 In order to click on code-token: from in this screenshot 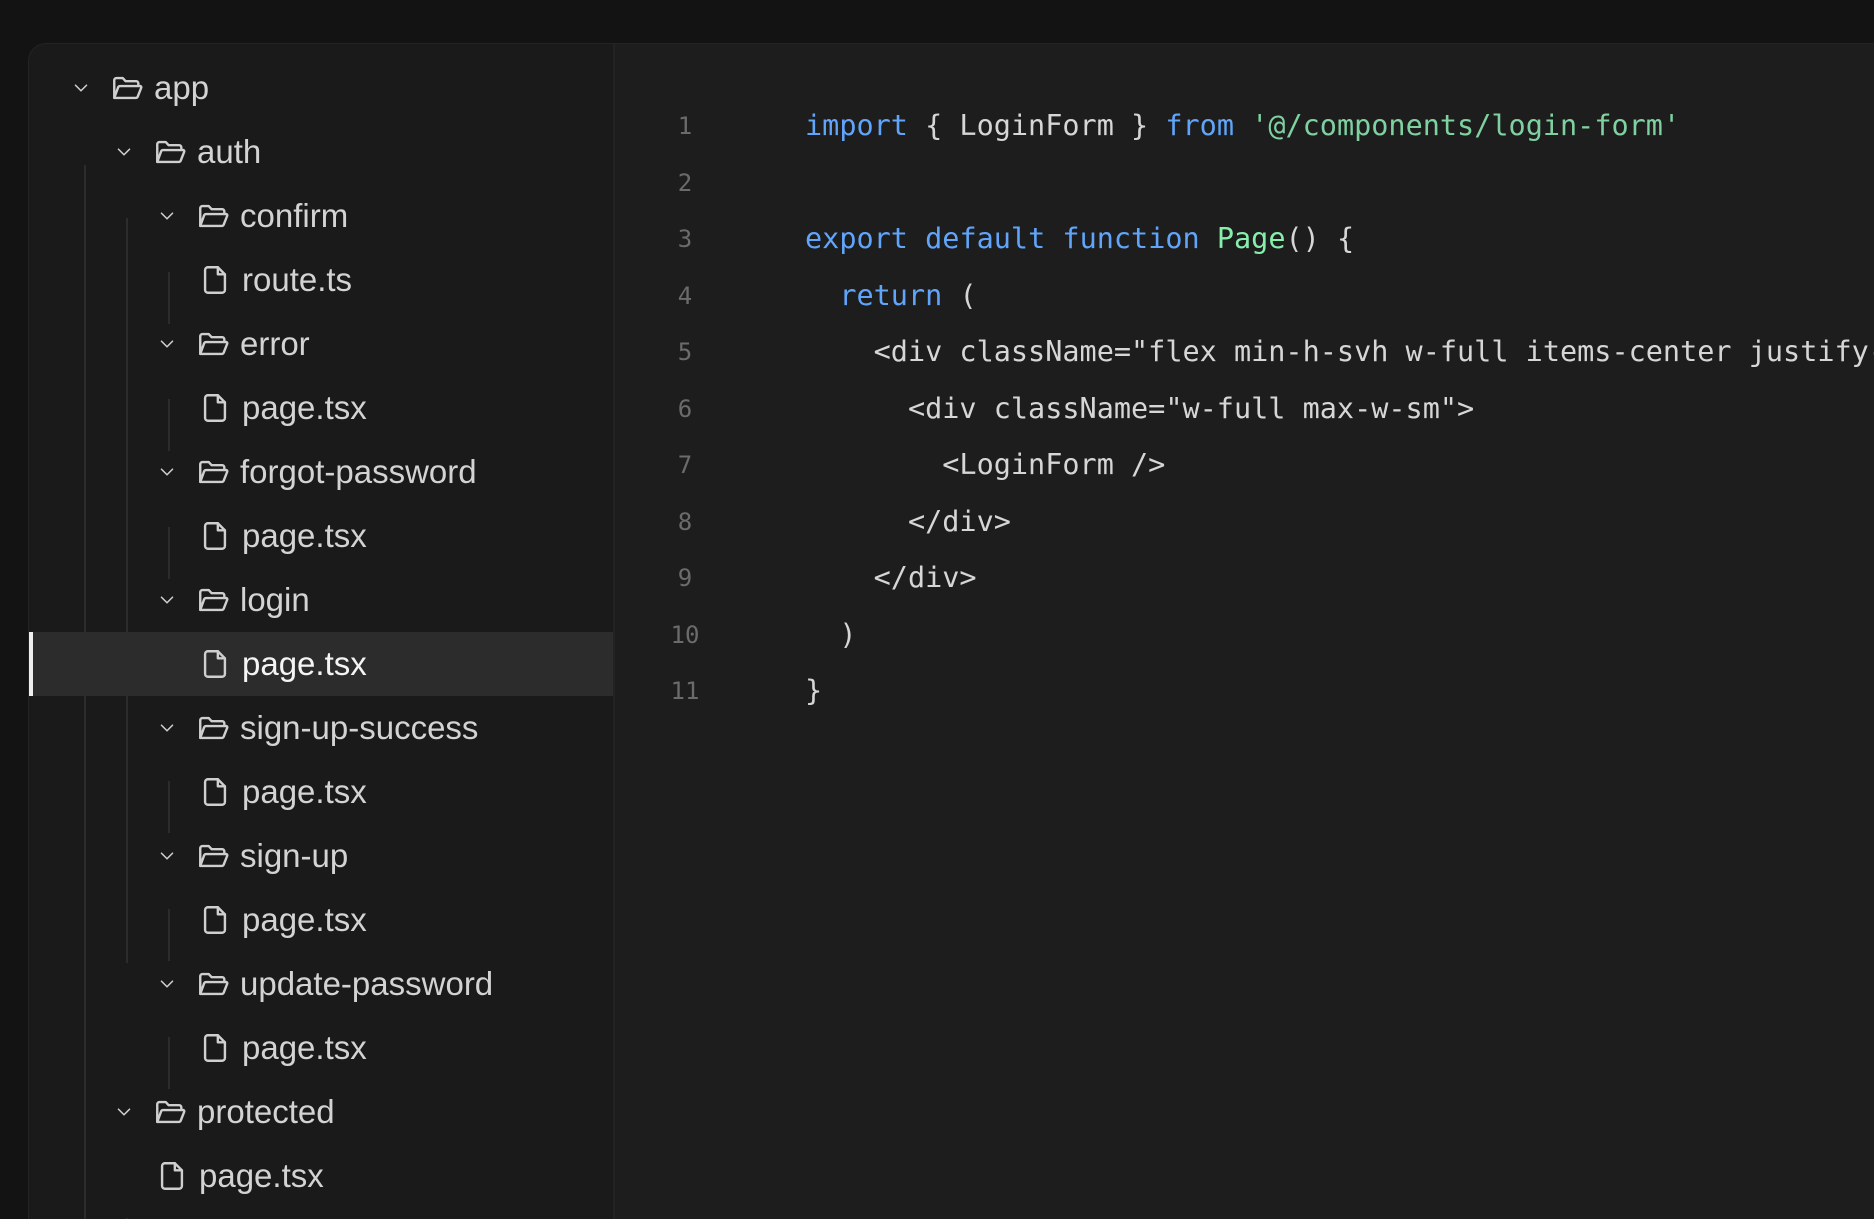, I will do `click(1199, 125)`.